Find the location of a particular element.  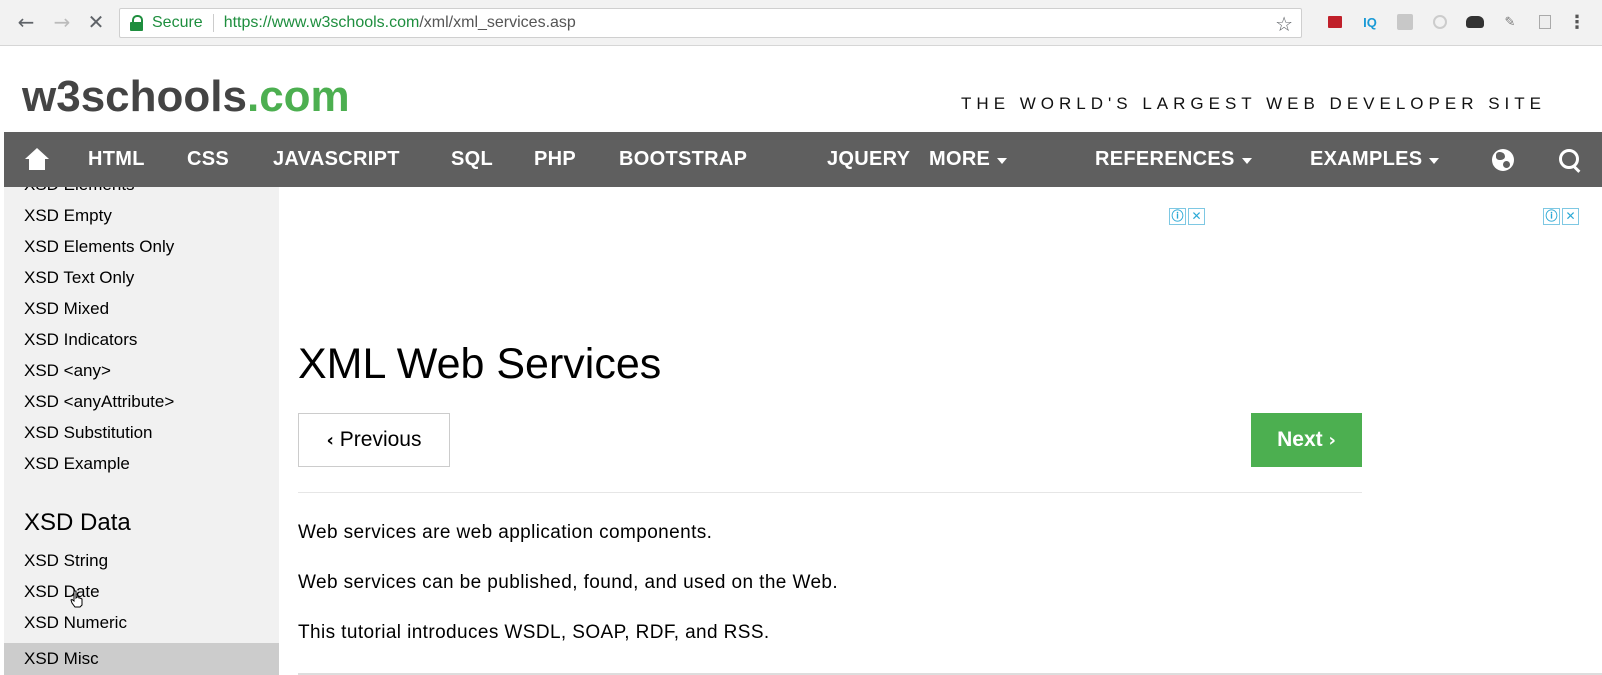

sidebar-item-xsd-numeric: XSD Numeric is located at coordinates (75, 623).